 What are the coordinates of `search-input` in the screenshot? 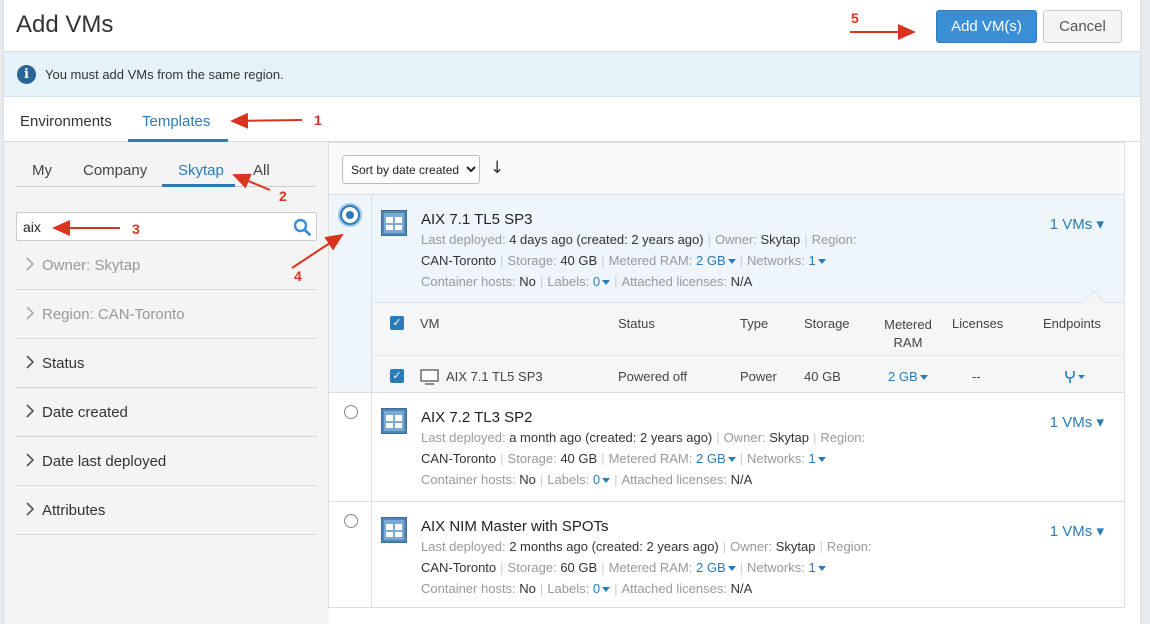 It's located at (148, 227).